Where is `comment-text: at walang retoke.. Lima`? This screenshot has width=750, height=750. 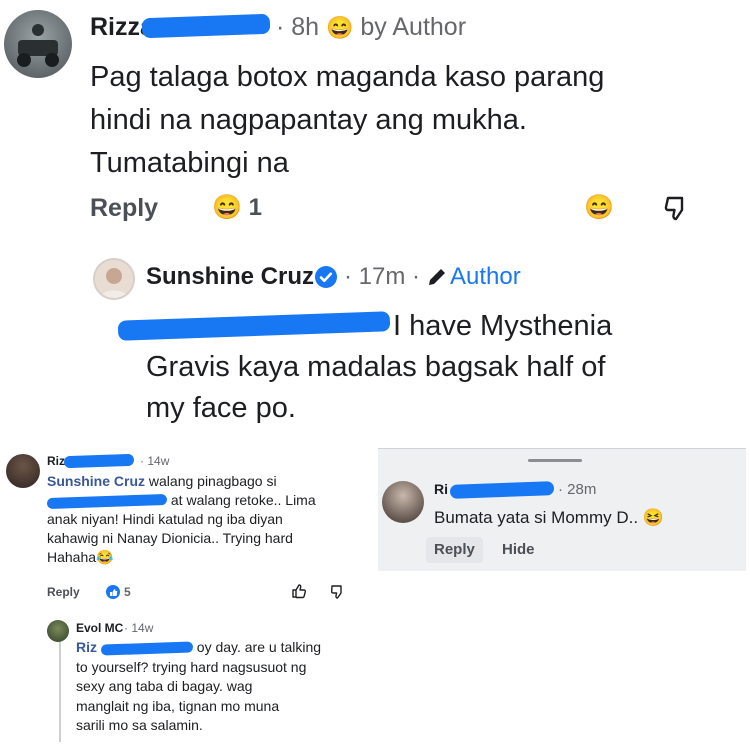
comment-text: at walang retoke.. Lima is located at coordinates (243, 500).